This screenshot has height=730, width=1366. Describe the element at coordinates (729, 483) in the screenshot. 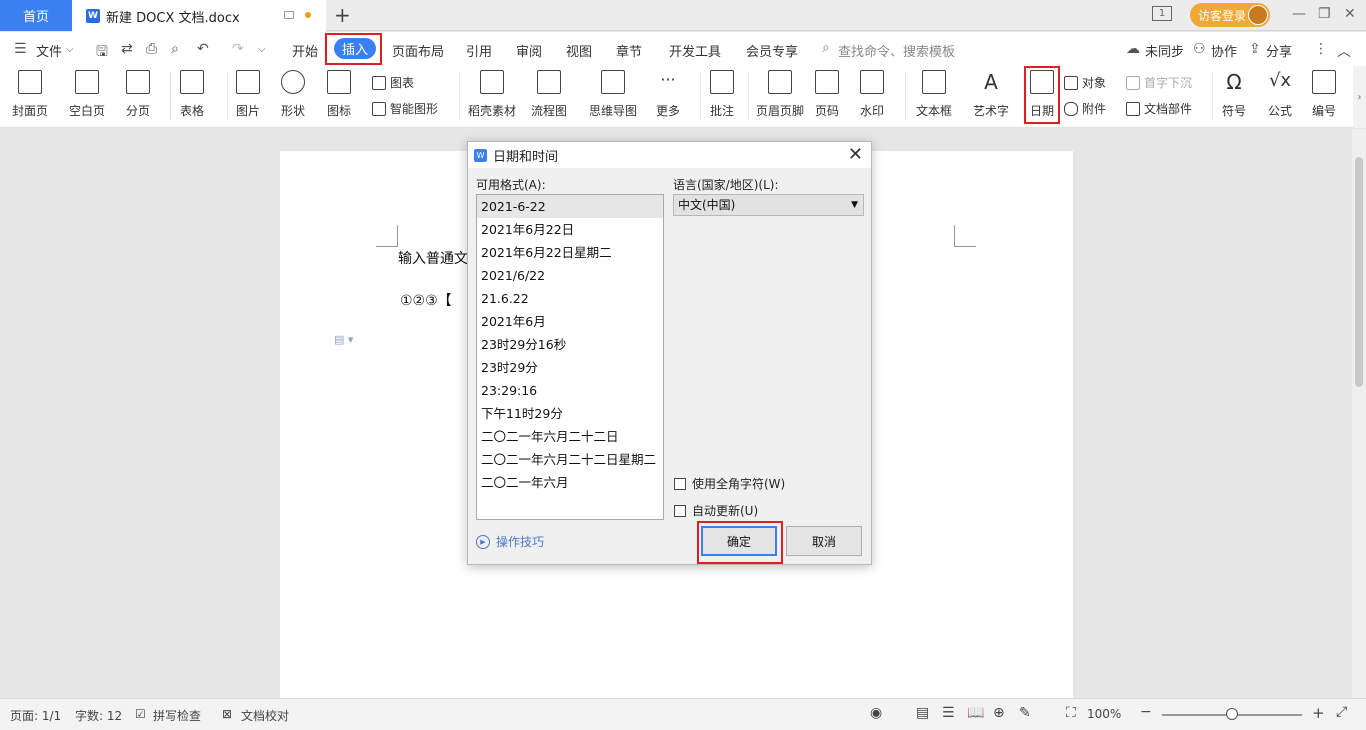

I see `fullwidth-checkbox: 使用全角字符(W)` at that location.